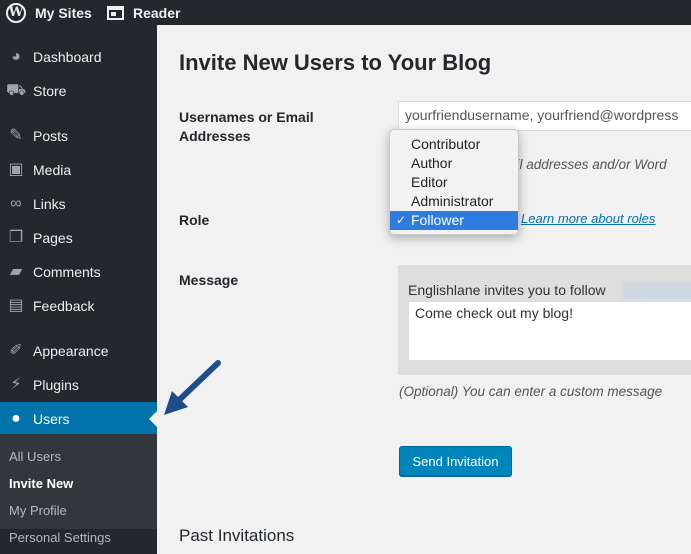  I want to click on sidebar-item-media: ▣ Media, so click(78, 170).